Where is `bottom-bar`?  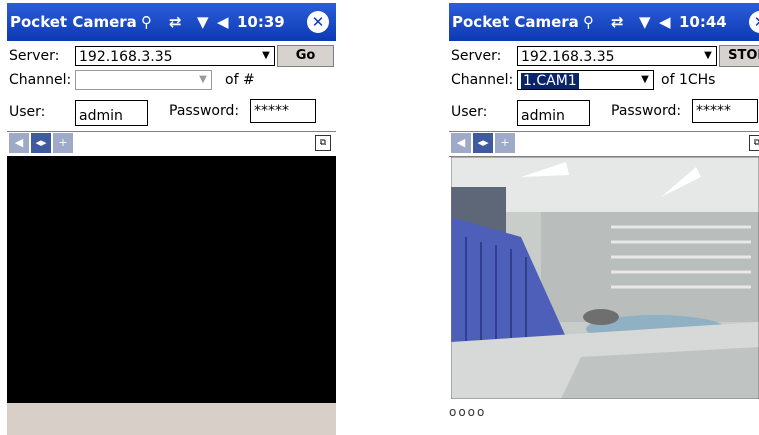 bottom-bar is located at coordinates (171, 419).